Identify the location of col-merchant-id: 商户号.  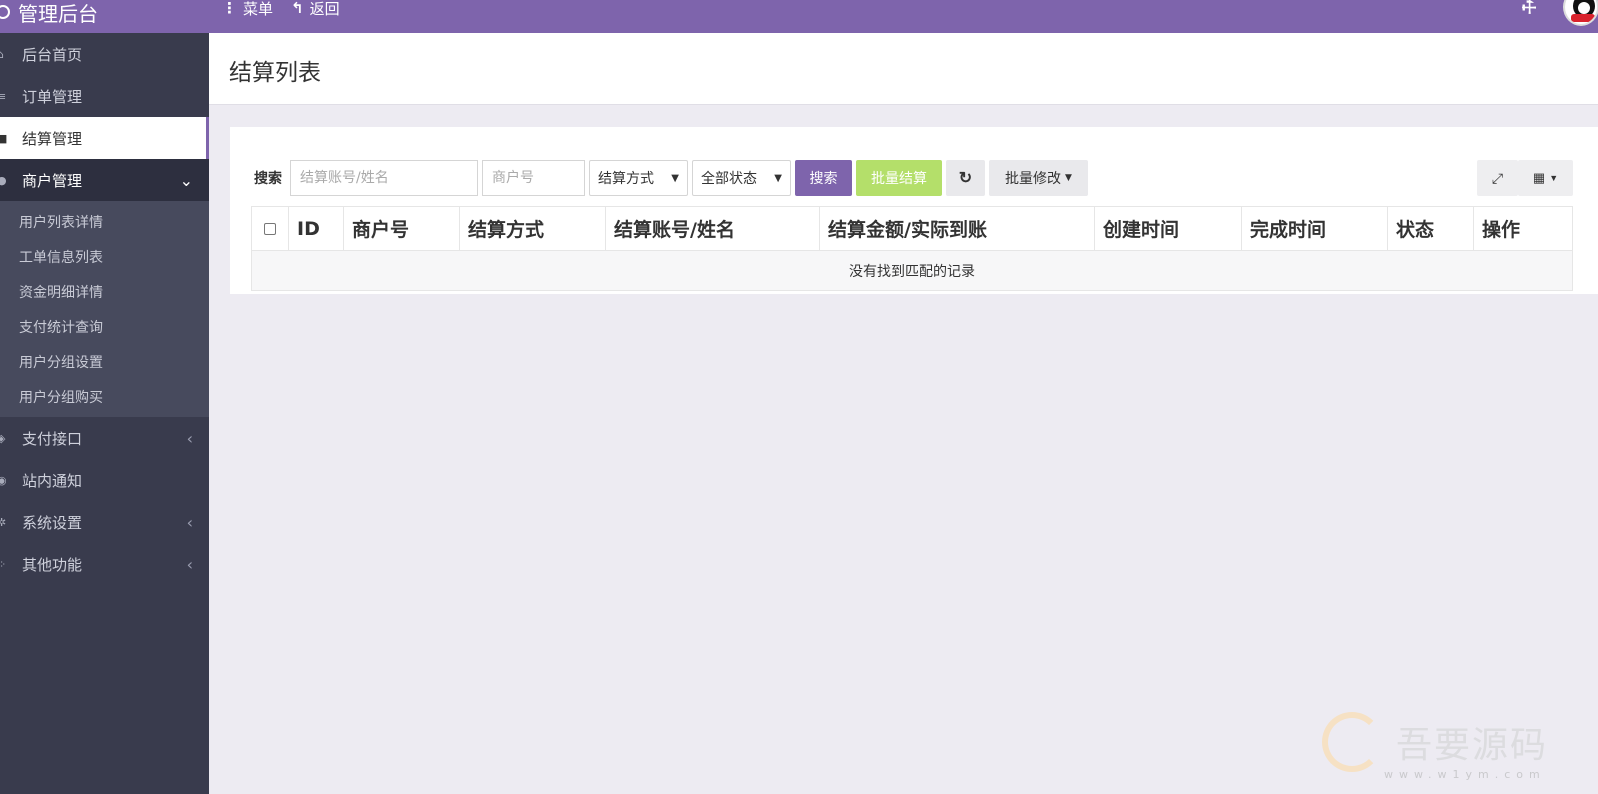
(401, 228).